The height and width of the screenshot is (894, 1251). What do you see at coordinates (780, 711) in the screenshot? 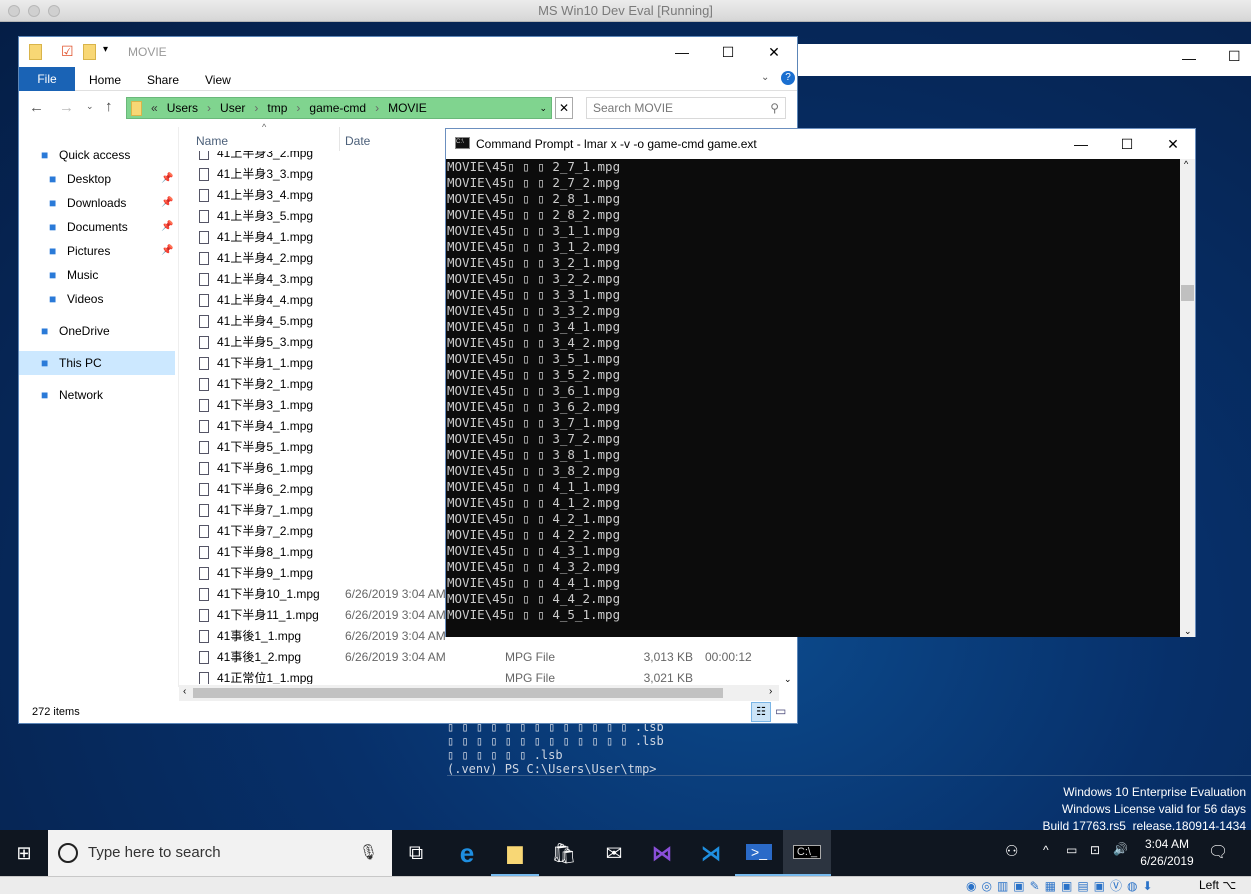
I see `thumbnail-view-icon: ▭` at bounding box center [780, 711].